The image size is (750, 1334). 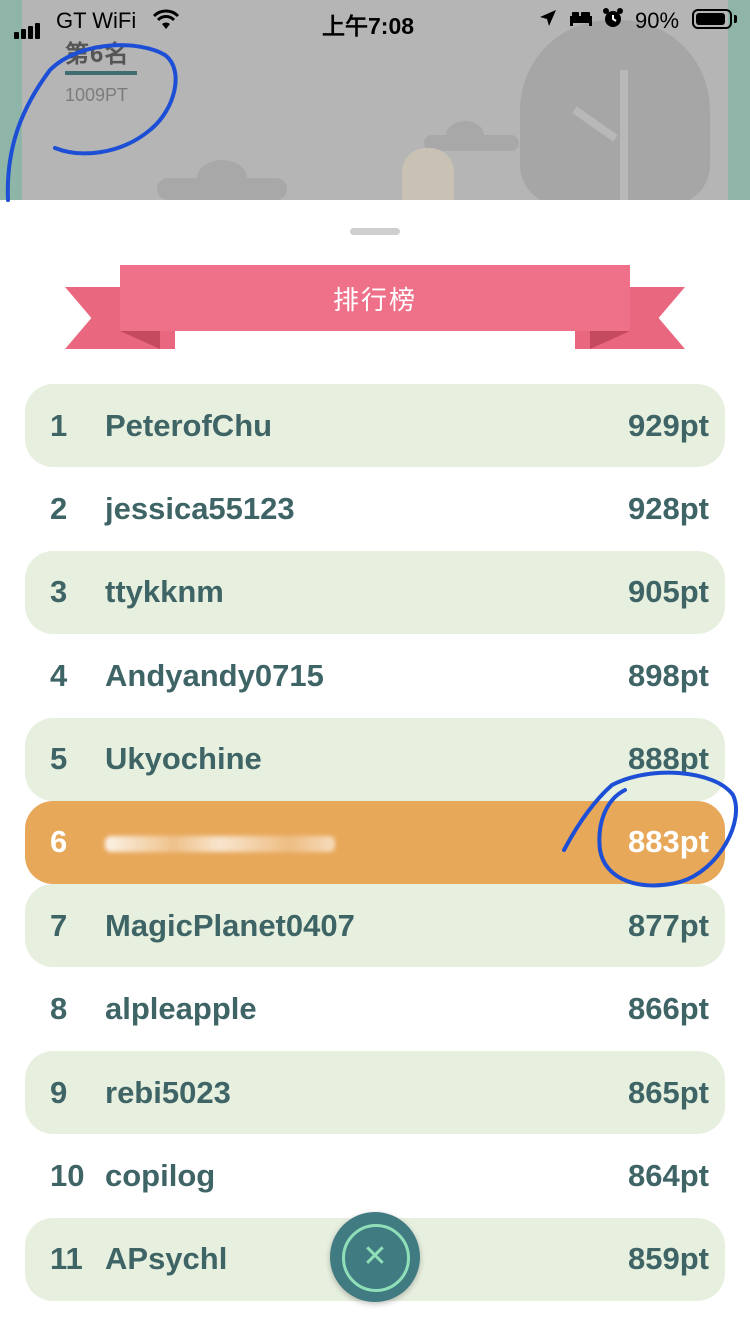 What do you see at coordinates (375, 592) in the screenshot?
I see `leaderboard-row: 3 ttykknm 905pt` at bounding box center [375, 592].